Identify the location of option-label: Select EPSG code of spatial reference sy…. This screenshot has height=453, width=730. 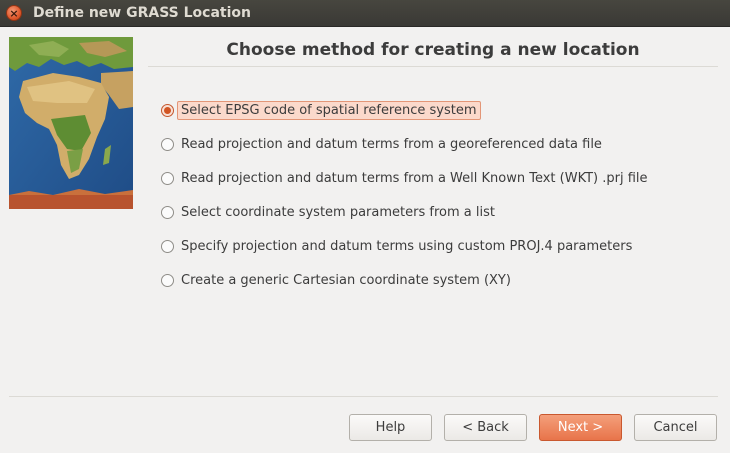
(329, 110).